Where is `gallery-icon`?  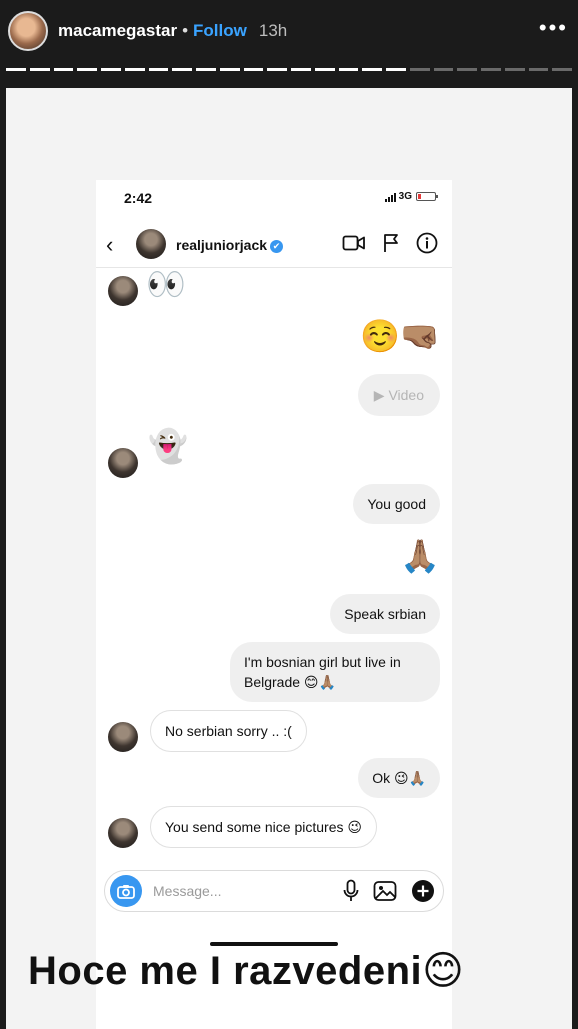 gallery-icon is located at coordinates (385, 891).